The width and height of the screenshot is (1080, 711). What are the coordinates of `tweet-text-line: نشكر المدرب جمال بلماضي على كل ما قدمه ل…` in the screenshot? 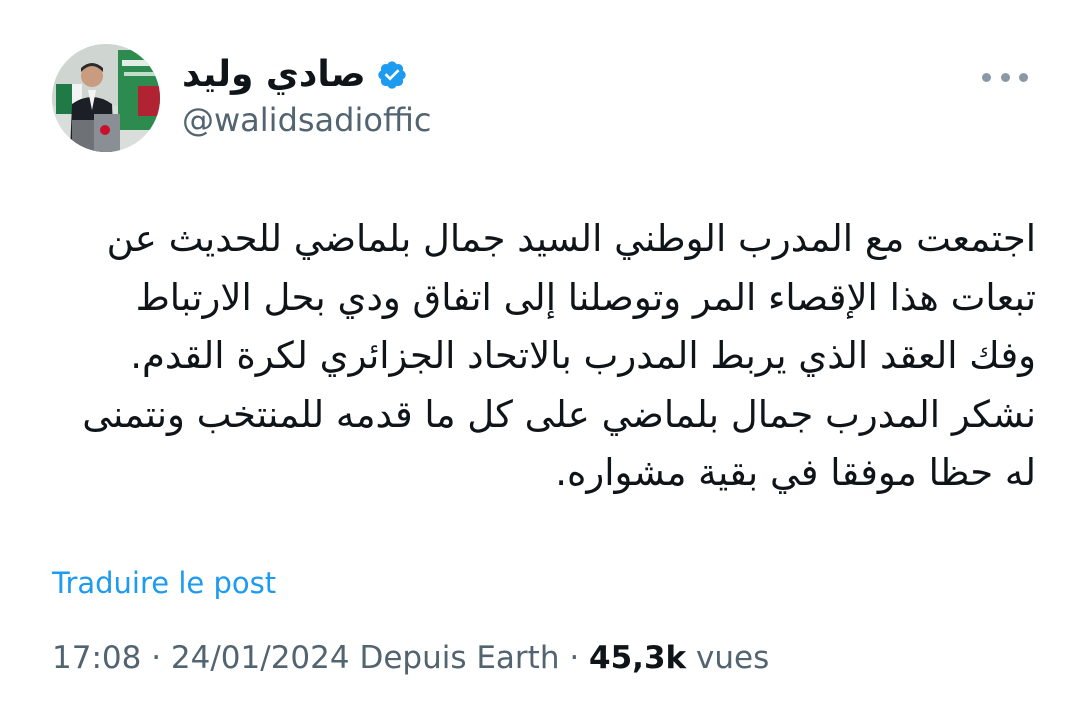 It's located at (559, 414).